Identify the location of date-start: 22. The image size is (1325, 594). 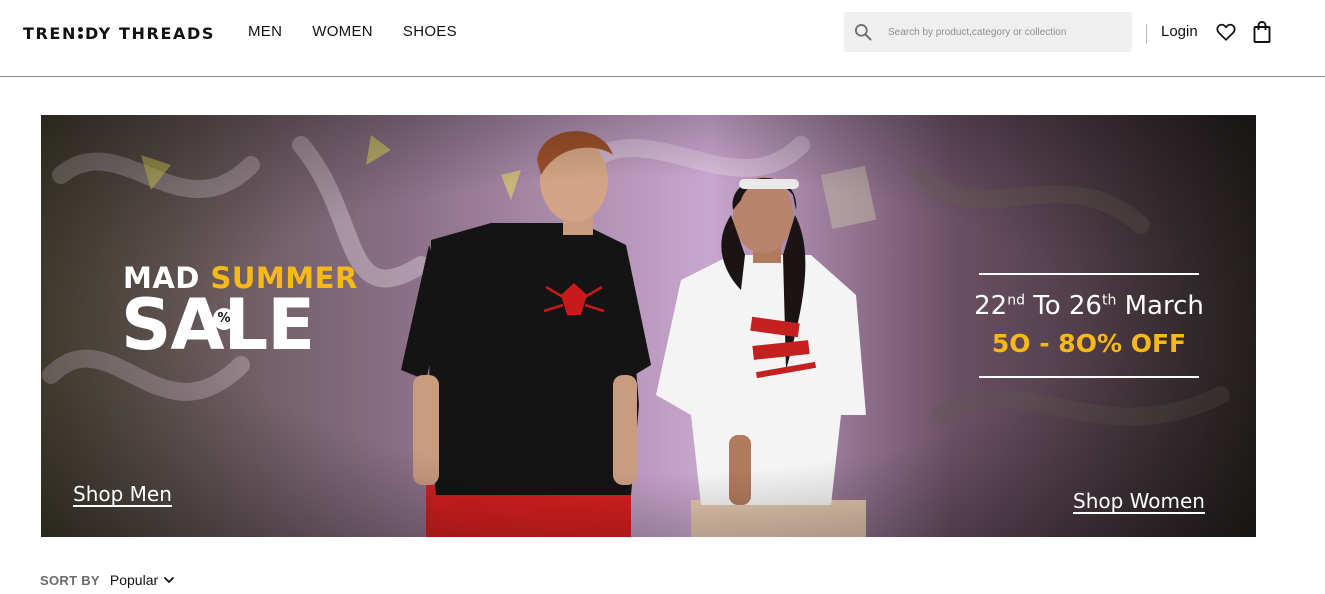
(991, 306).